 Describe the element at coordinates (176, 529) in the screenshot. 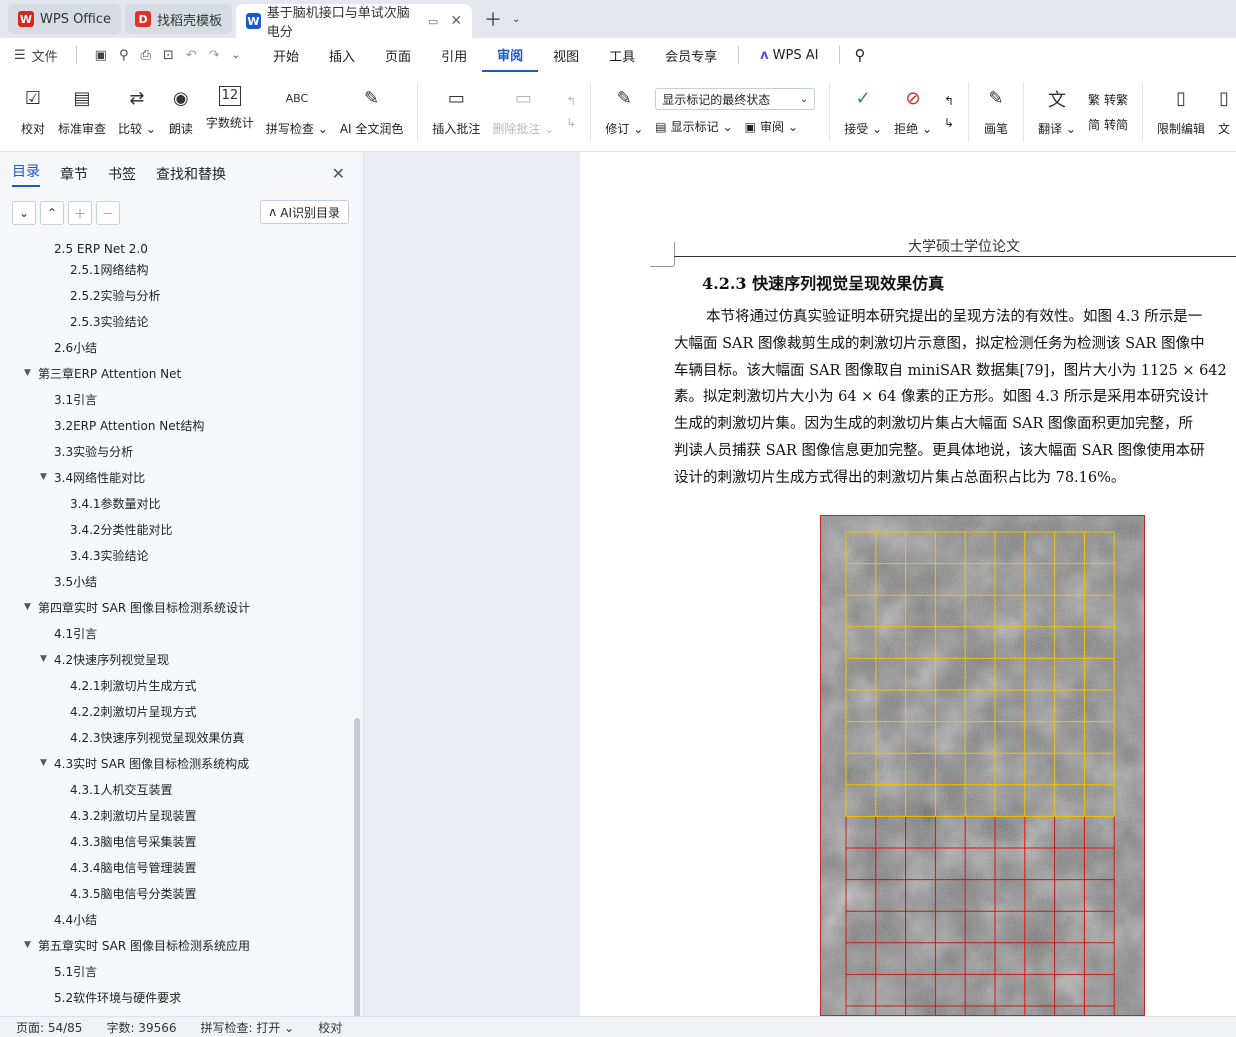

I see `toc-item: 3.4.2分类性能对比` at that location.